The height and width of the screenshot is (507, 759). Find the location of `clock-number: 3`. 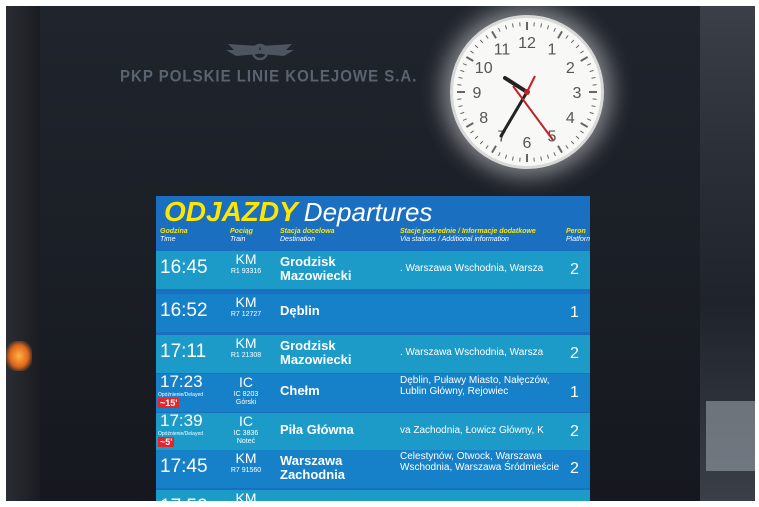

clock-number: 3 is located at coordinates (577, 93).